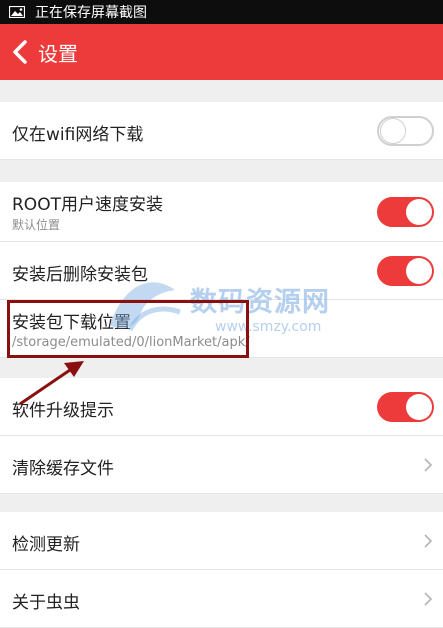 The image size is (443, 628). I want to click on check-update-label: 检测更新, so click(46, 545).